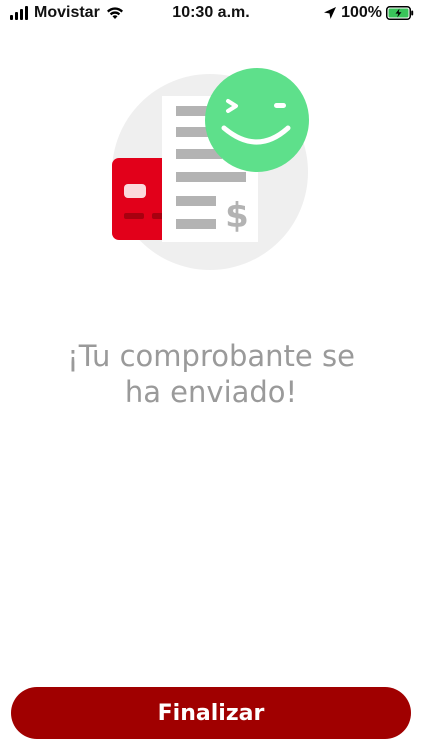 Image resolution: width=422 pixels, height=750 pixels. What do you see at coordinates (237, 216) in the screenshot?
I see `dollar-sign-icon: $` at bounding box center [237, 216].